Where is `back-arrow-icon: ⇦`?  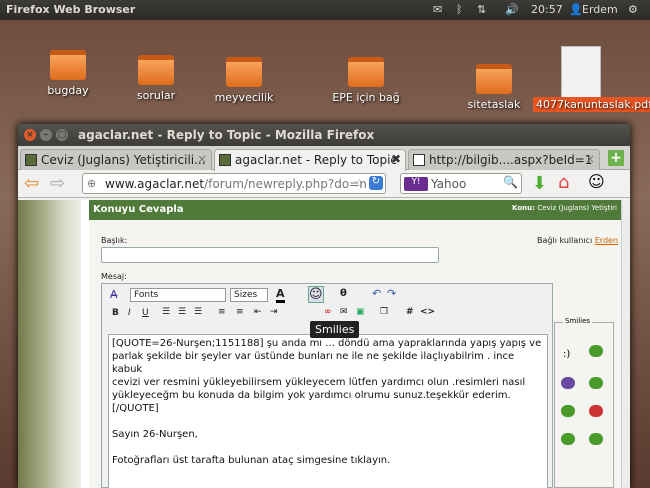
back-arrow-icon: ⇦ is located at coordinates (31, 183).